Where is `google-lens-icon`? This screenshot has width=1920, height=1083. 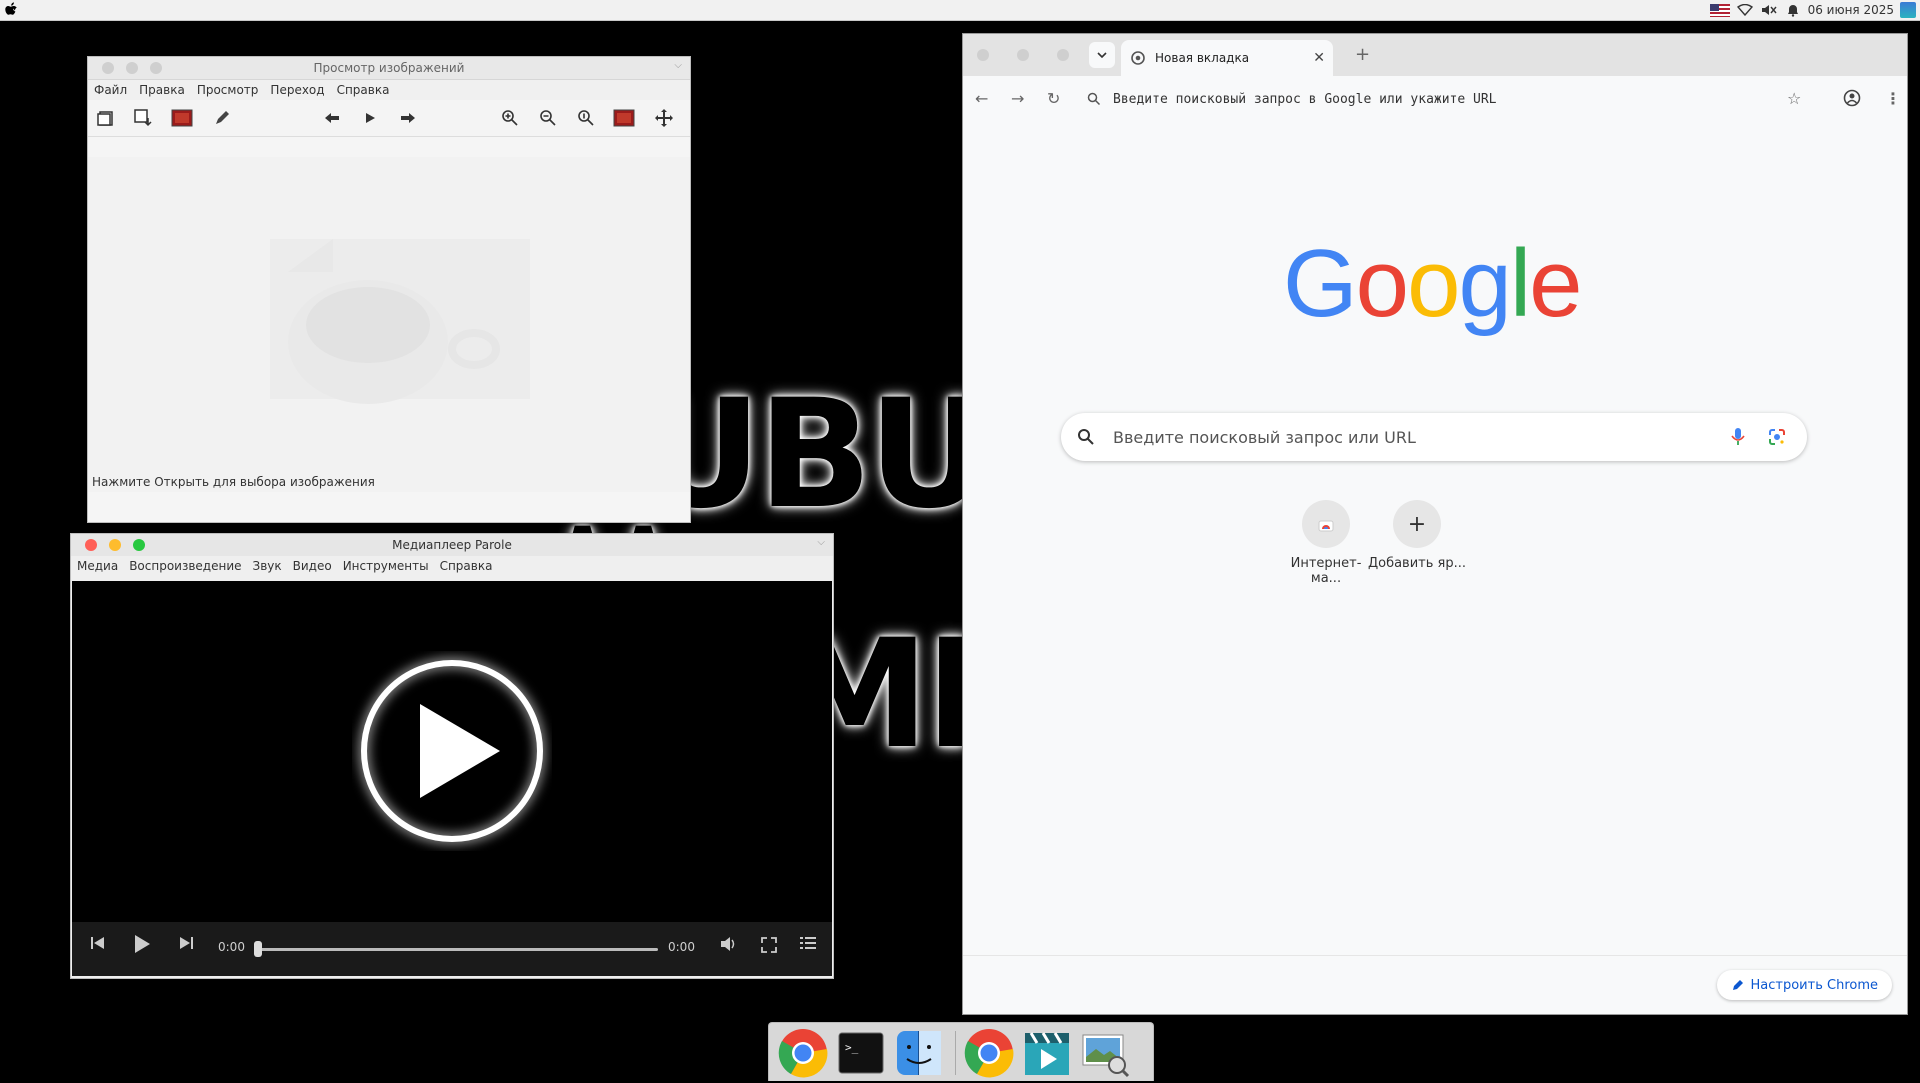
google-lens-icon is located at coordinates (1777, 437).